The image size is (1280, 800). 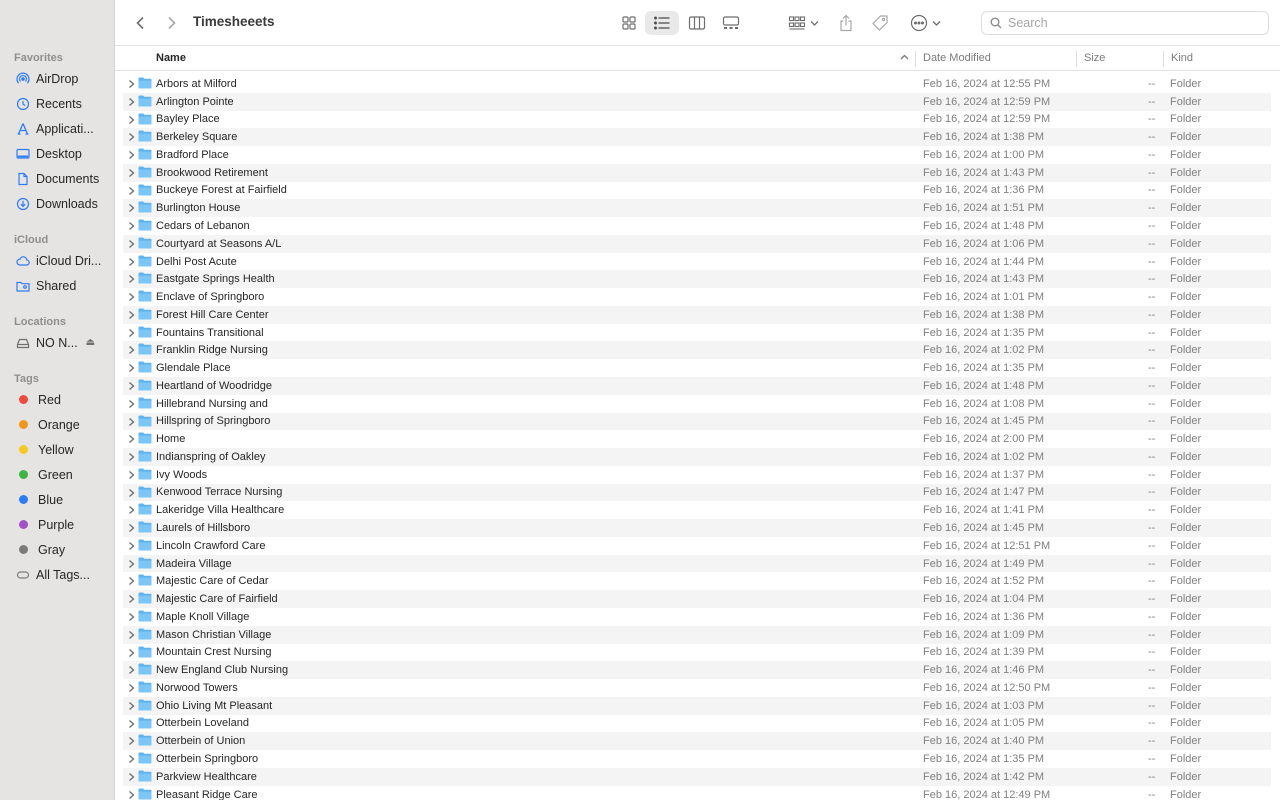 What do you see at coordinates (57, 285) in the screenshot?
I see `sidebar-item-shared: Shared` at bounding box center [57, 285].